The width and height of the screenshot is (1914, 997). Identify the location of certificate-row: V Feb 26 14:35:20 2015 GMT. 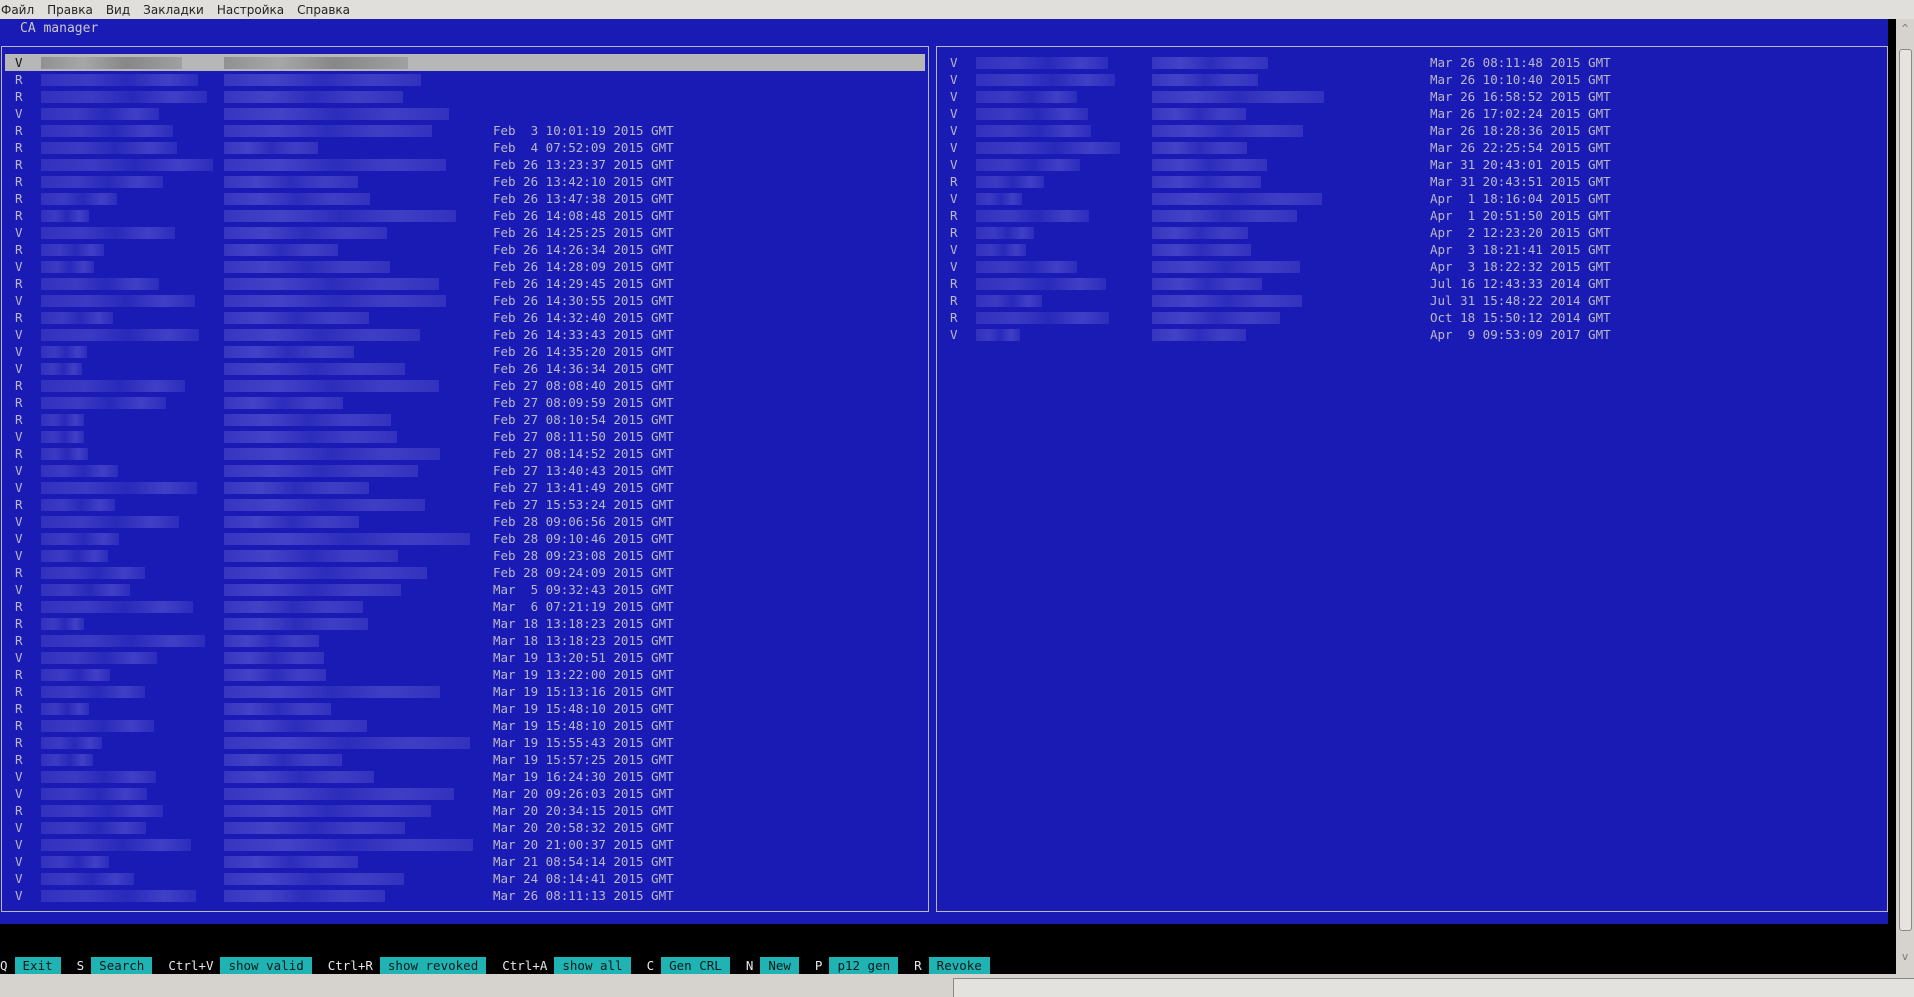
(465, 351).